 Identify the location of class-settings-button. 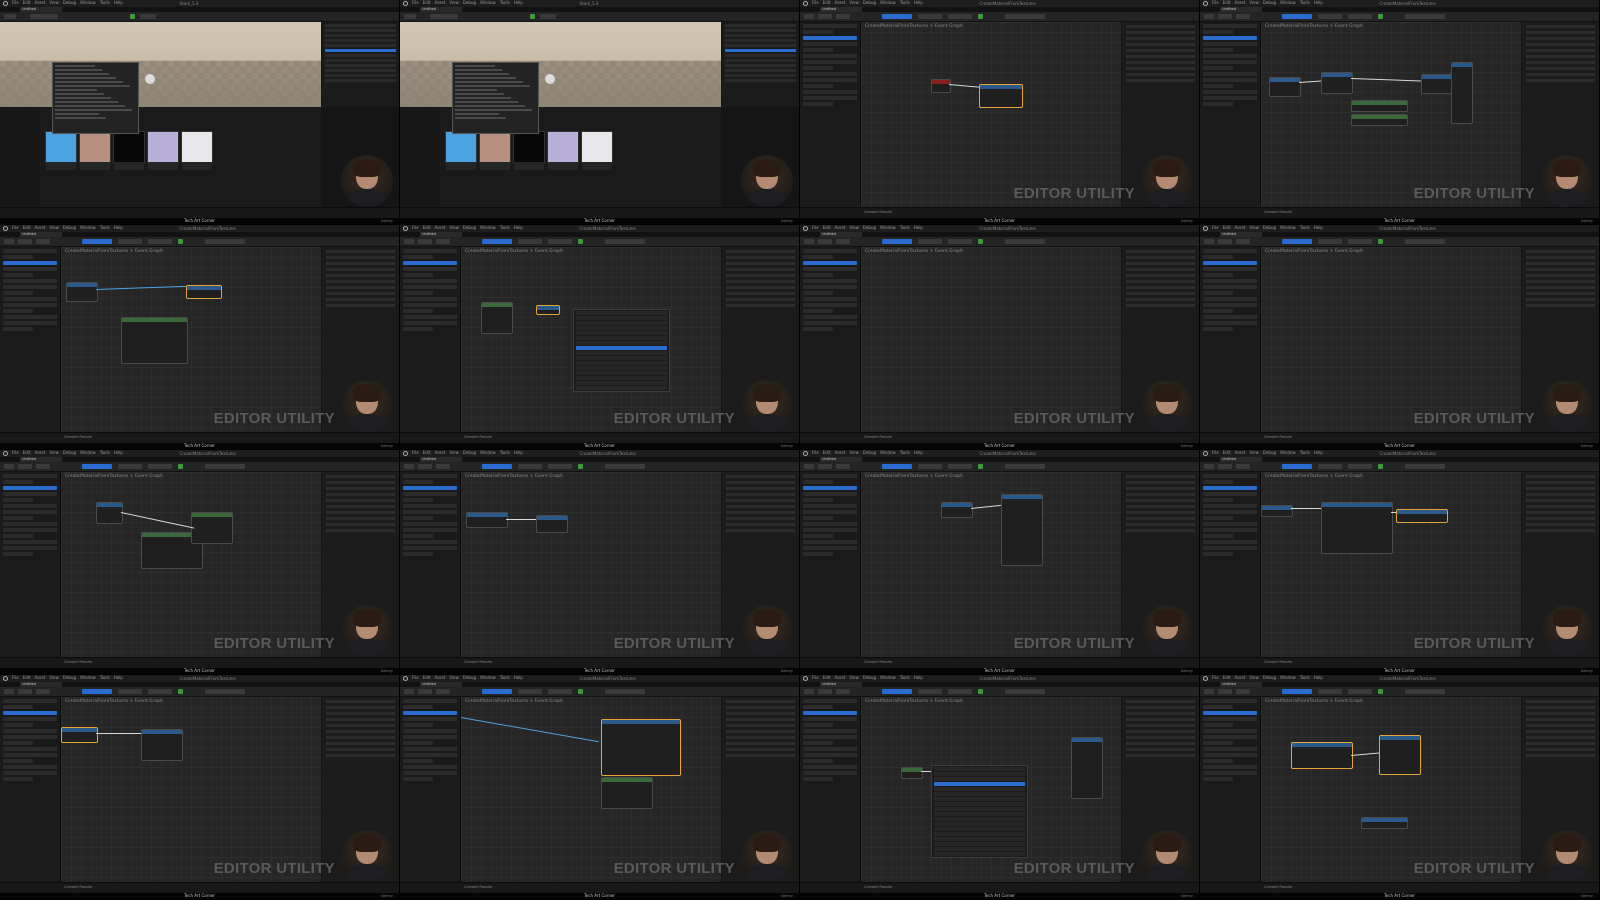
(930, 241).